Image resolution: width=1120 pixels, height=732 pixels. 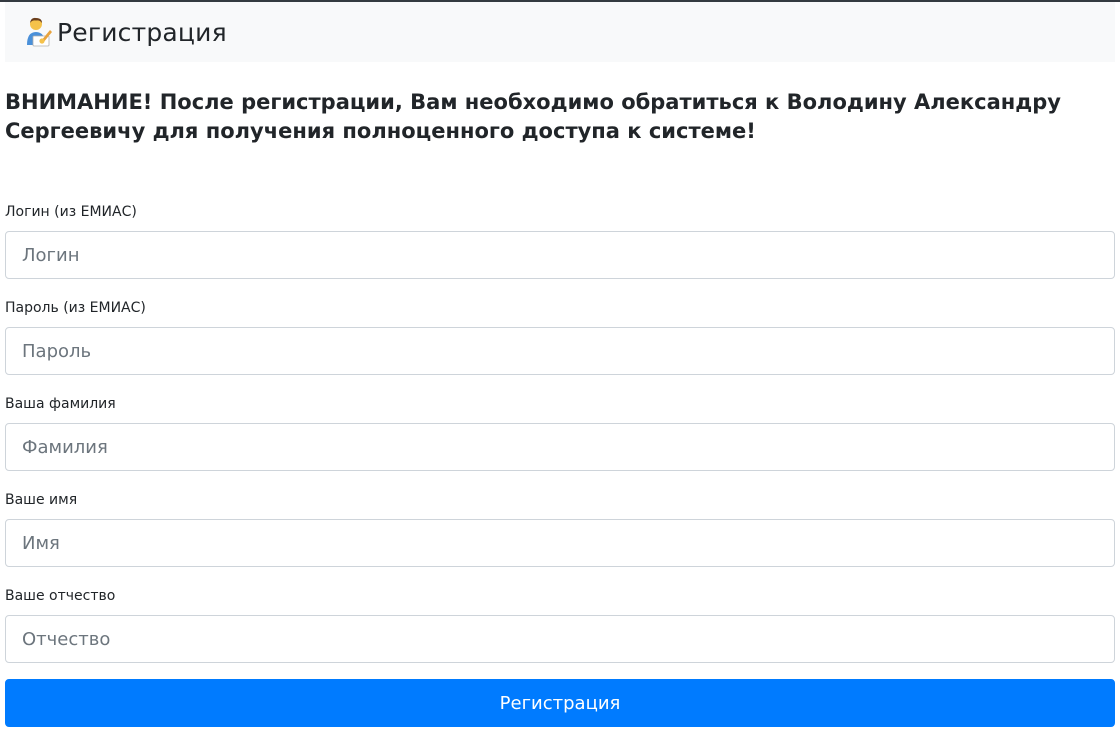 What do you see at coordinates (71, 212) in the screenshot?
I see `login-label: Логин (из ЕМИАС)` at bounding box center [71, 212].